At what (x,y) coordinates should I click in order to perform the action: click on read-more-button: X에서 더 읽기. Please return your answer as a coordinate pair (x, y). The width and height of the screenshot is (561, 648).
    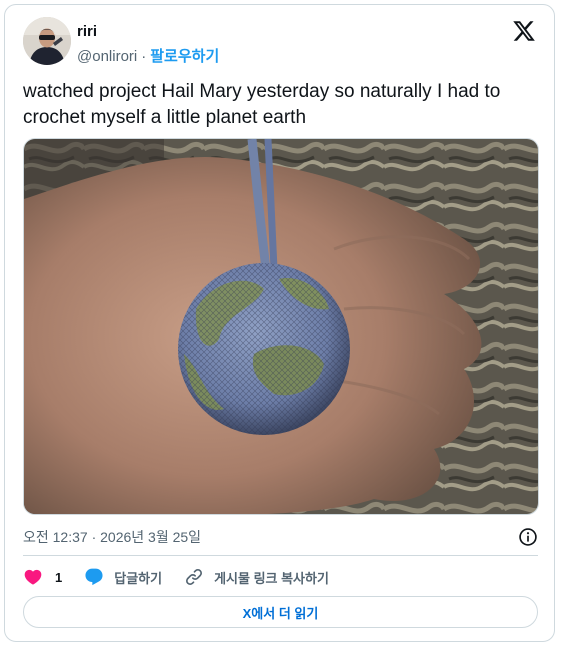
    Looking at the image, I should click on (280, 612).